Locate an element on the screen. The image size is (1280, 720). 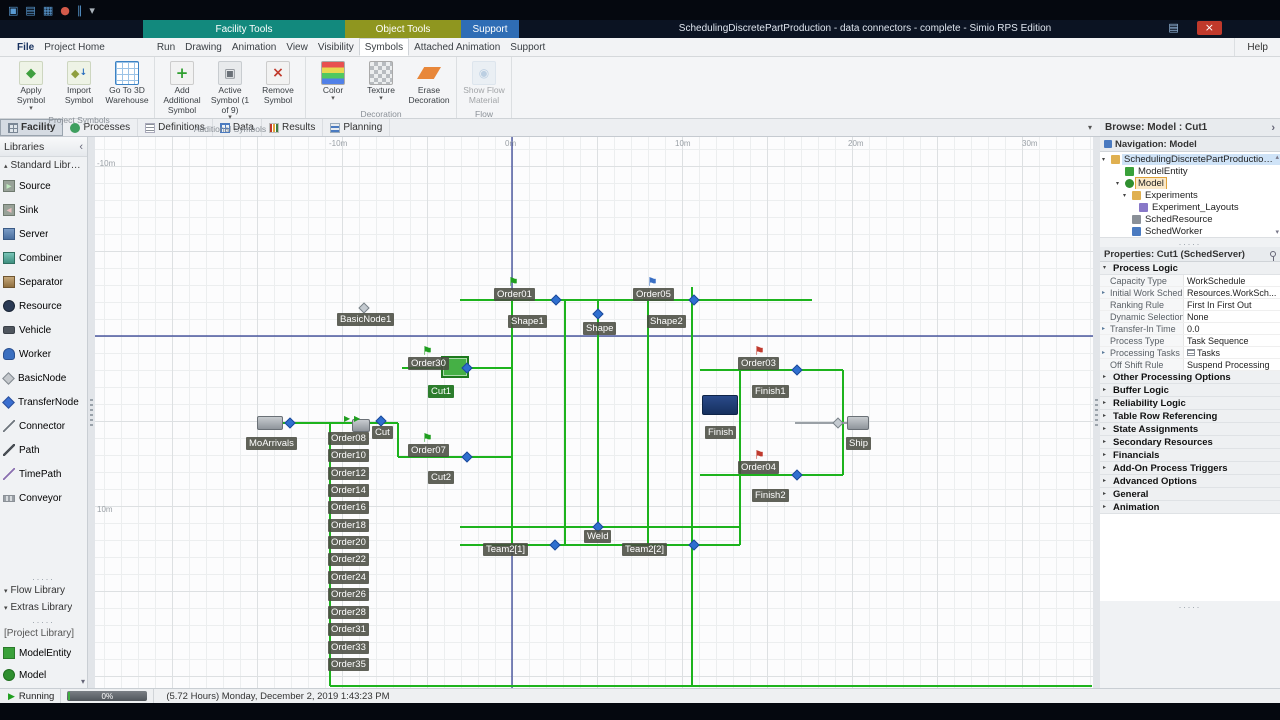
property-section-state-assignments: ▸ State Assignments is located at coordinates (1190, 429).